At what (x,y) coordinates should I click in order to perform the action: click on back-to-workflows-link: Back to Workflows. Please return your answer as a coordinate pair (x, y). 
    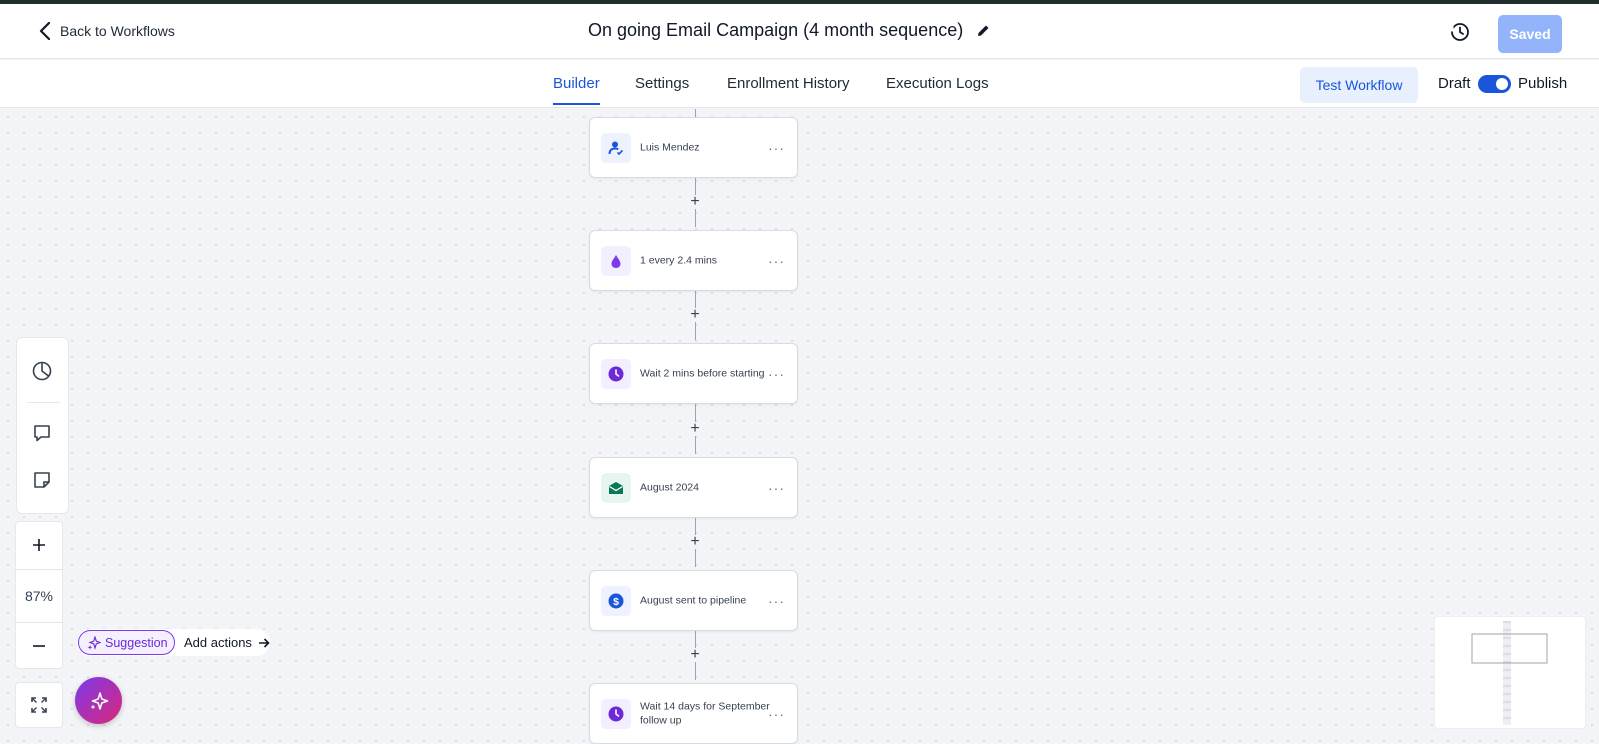
    Looking at the image, I should click on (106, 31).